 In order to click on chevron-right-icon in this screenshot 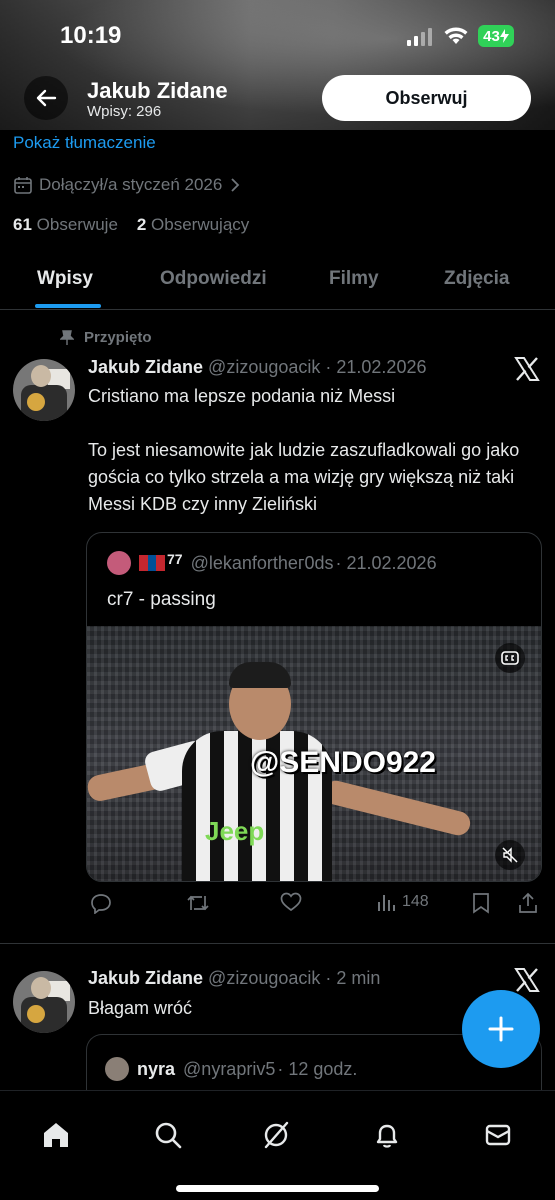, I will do `click(235, 185)`.